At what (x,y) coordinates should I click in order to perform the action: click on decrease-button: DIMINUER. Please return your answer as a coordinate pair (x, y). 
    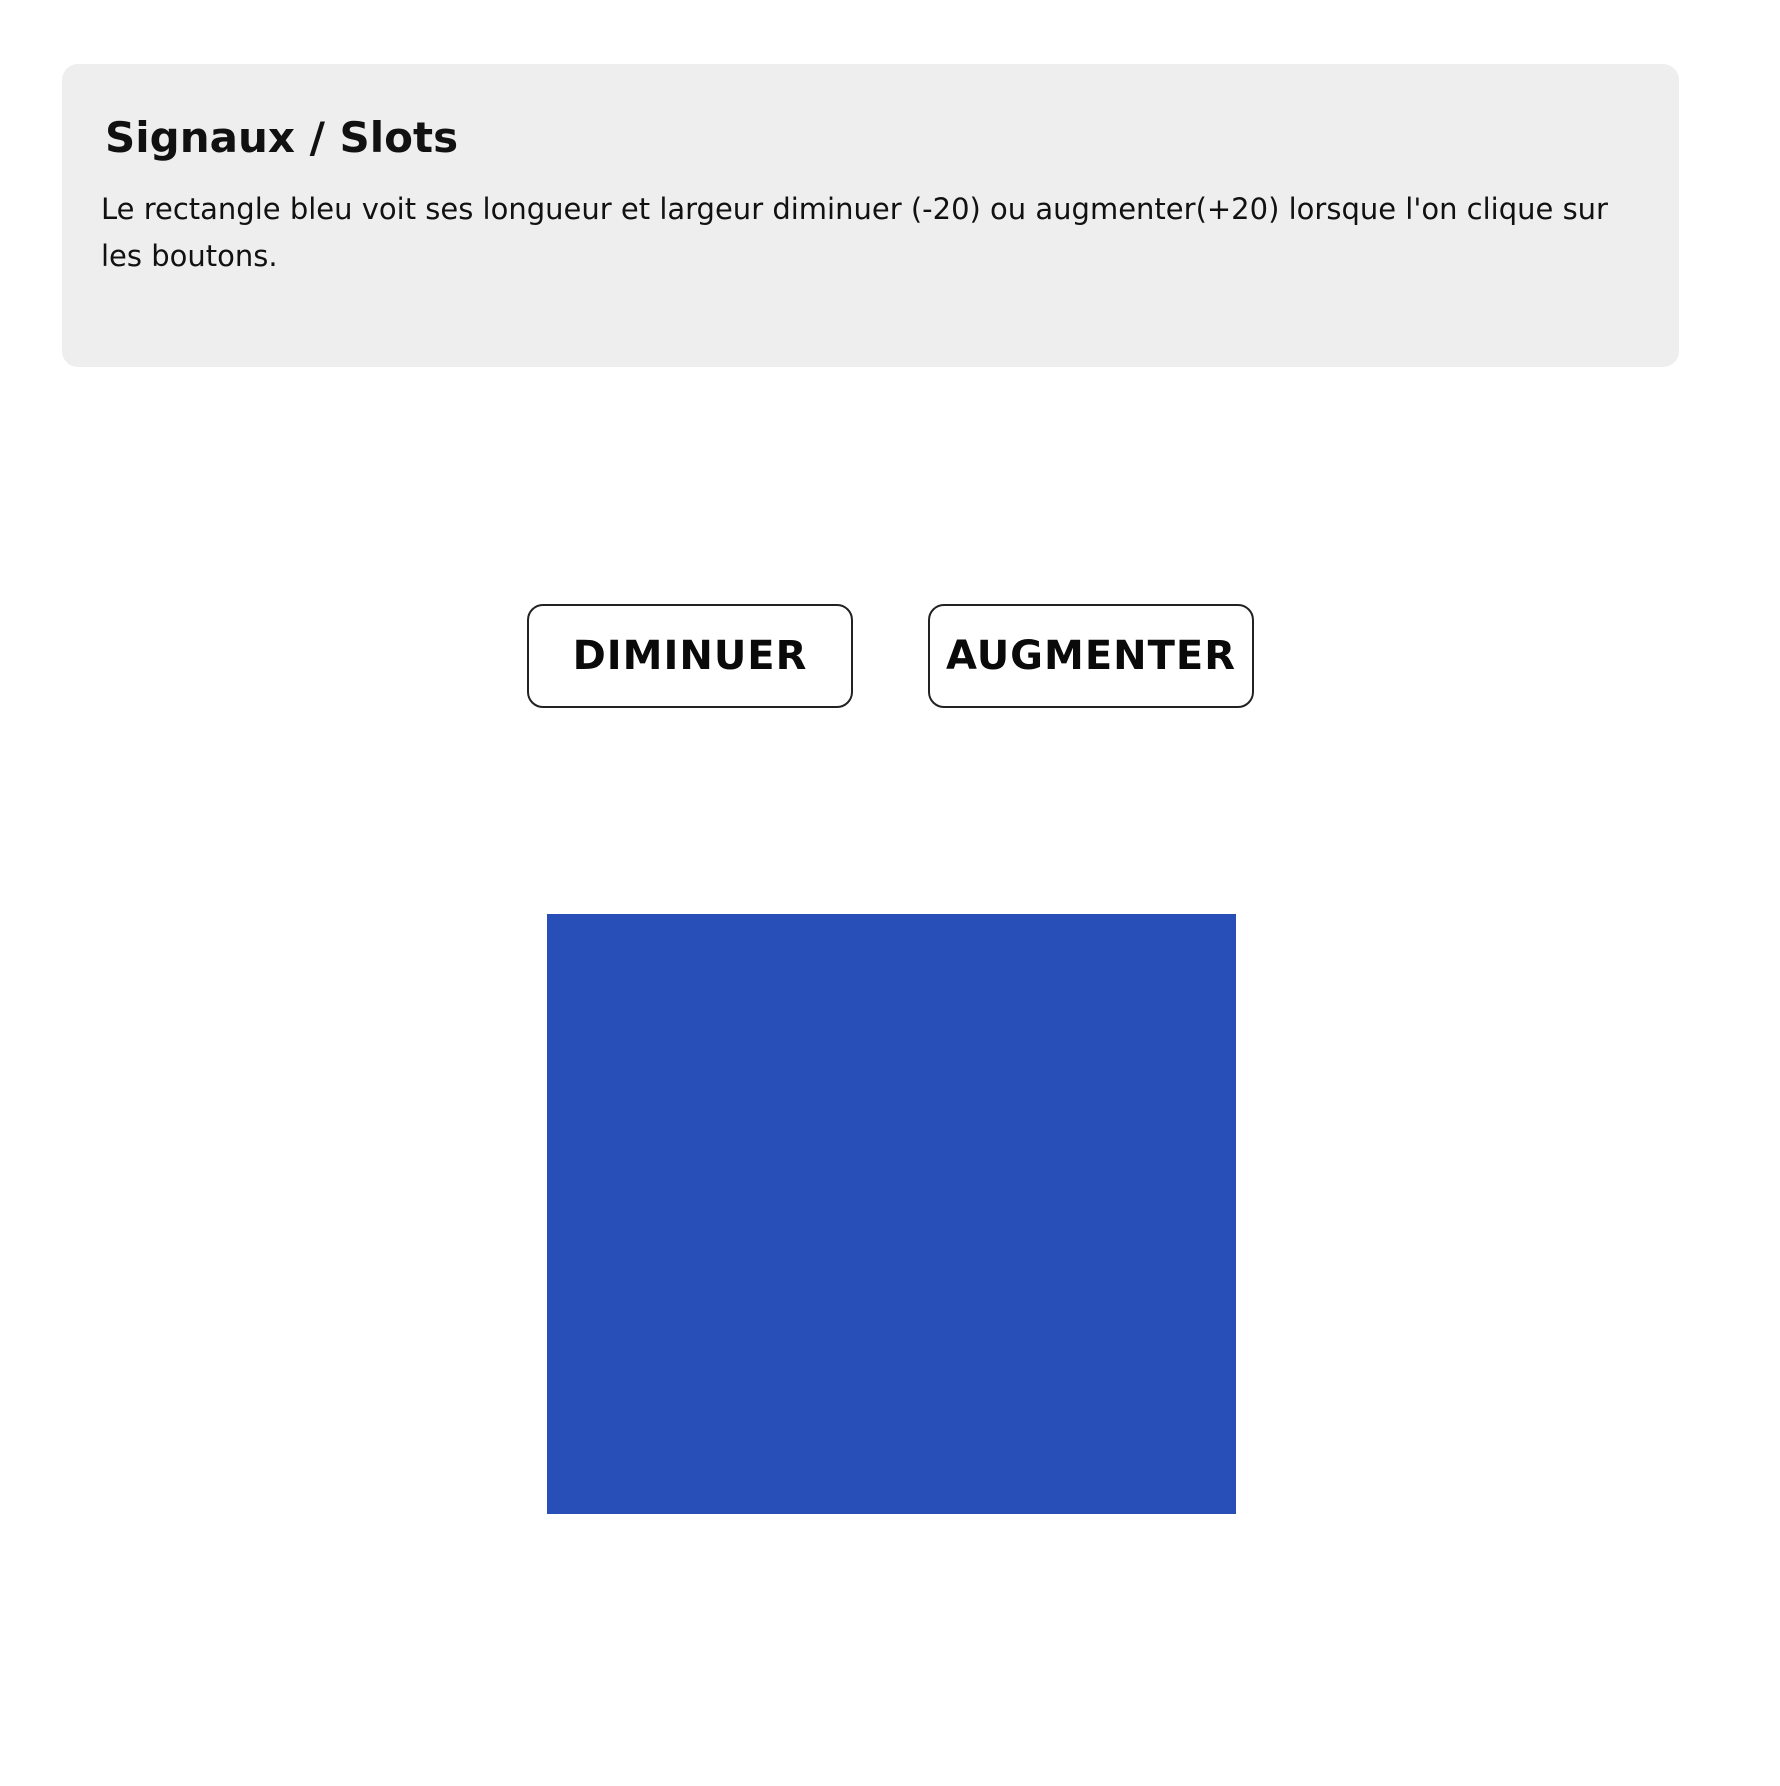
    Looking at the image, I should click on (690, 656).